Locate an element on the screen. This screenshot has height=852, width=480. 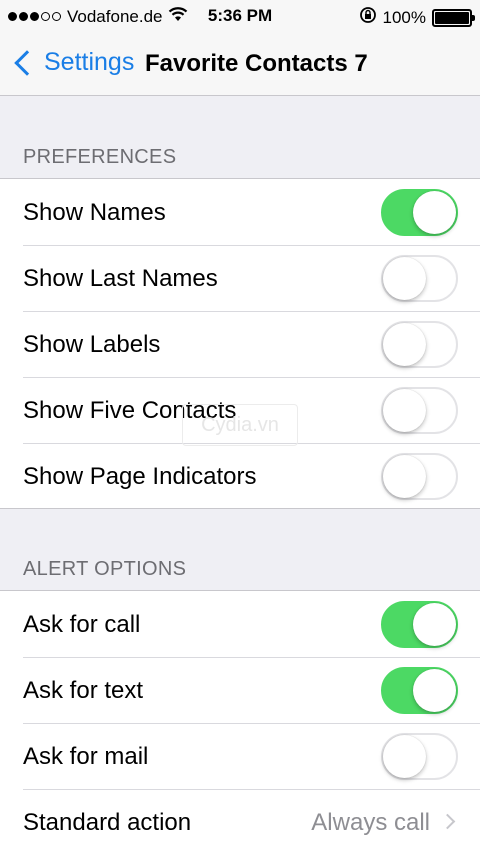
standard-action-row: Standard action Always call is located at coordinates (240, 820).